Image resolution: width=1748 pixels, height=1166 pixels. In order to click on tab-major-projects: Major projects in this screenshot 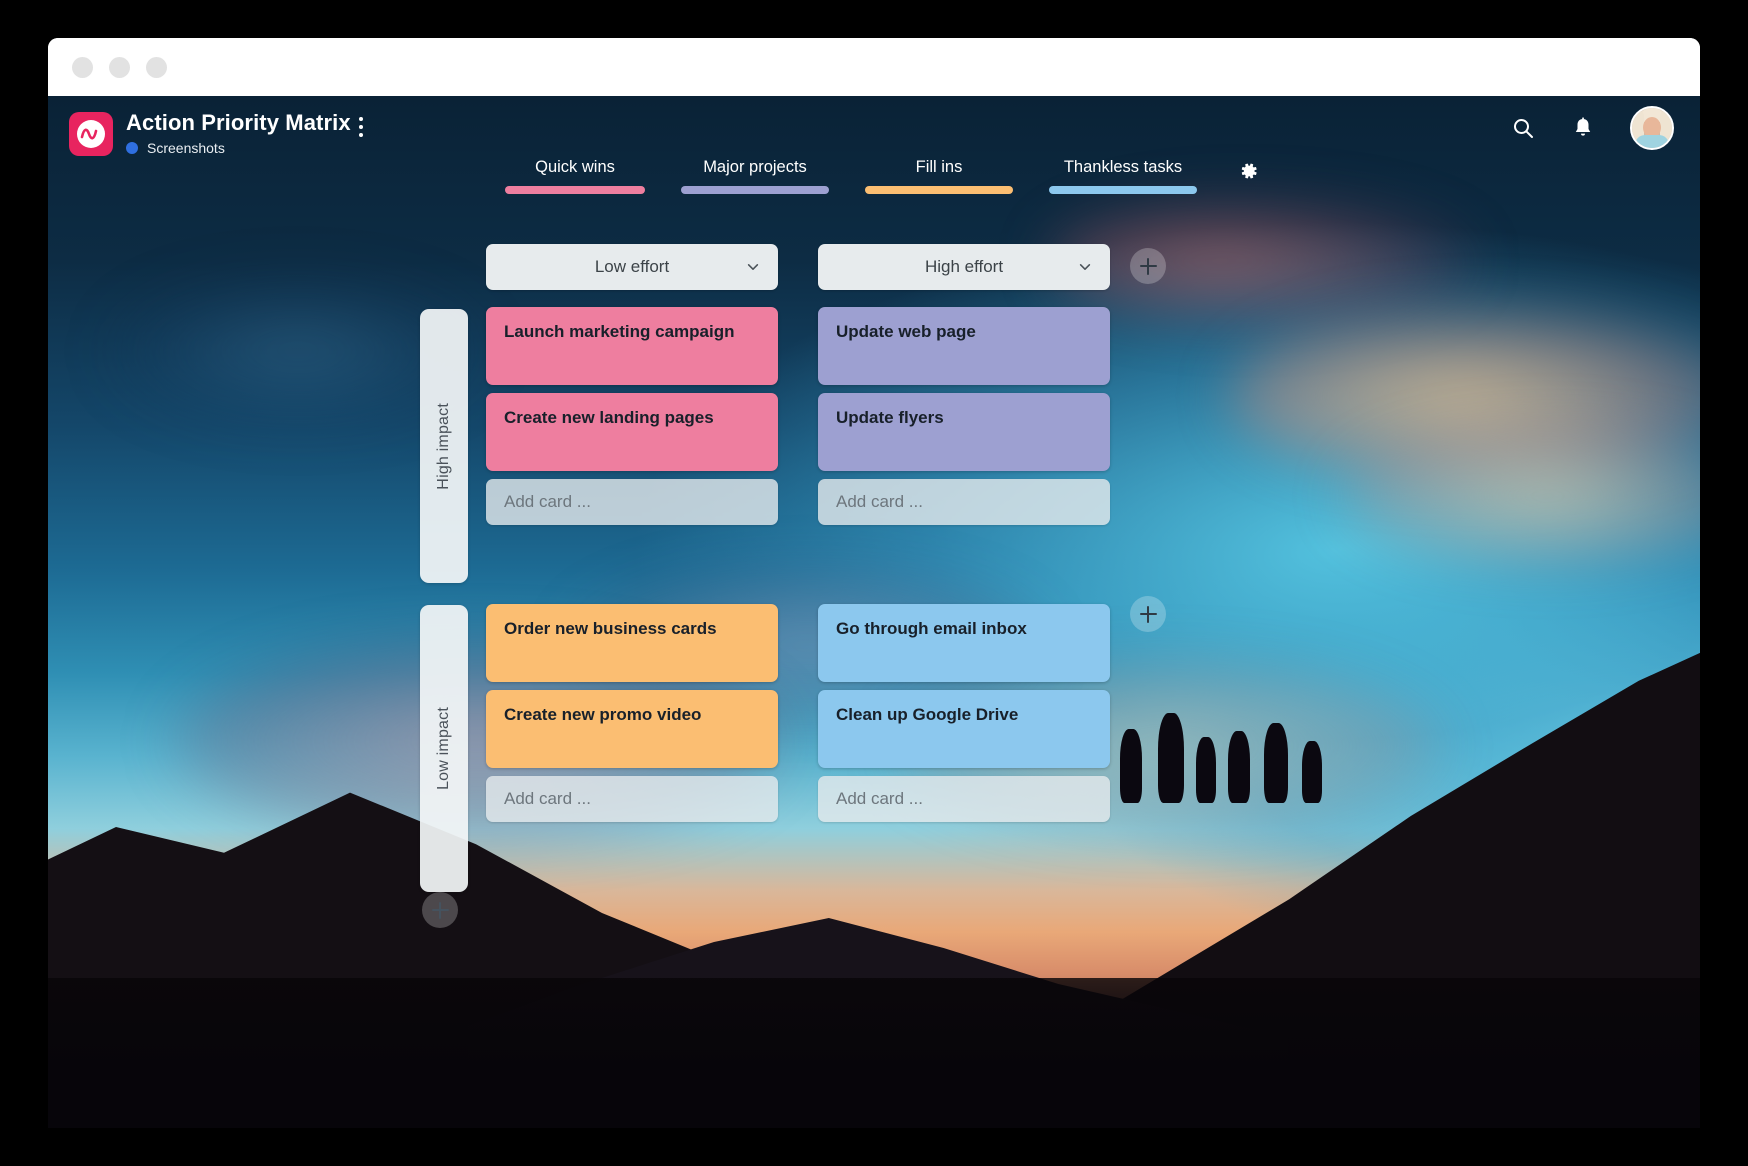, I will do `click(755, 175)`.